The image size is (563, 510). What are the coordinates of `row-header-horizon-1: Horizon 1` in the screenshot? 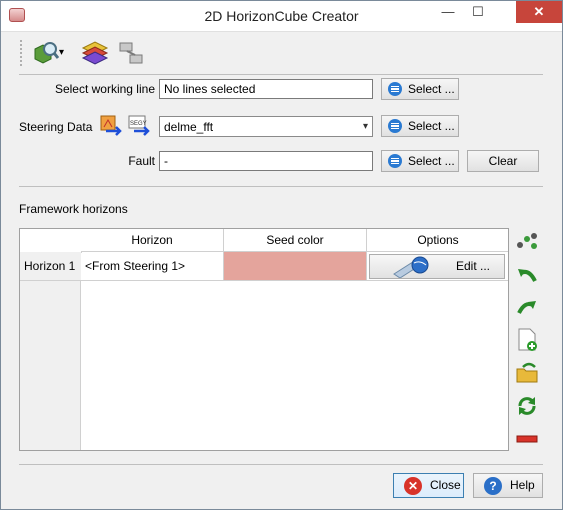 It's located at (50, 266).